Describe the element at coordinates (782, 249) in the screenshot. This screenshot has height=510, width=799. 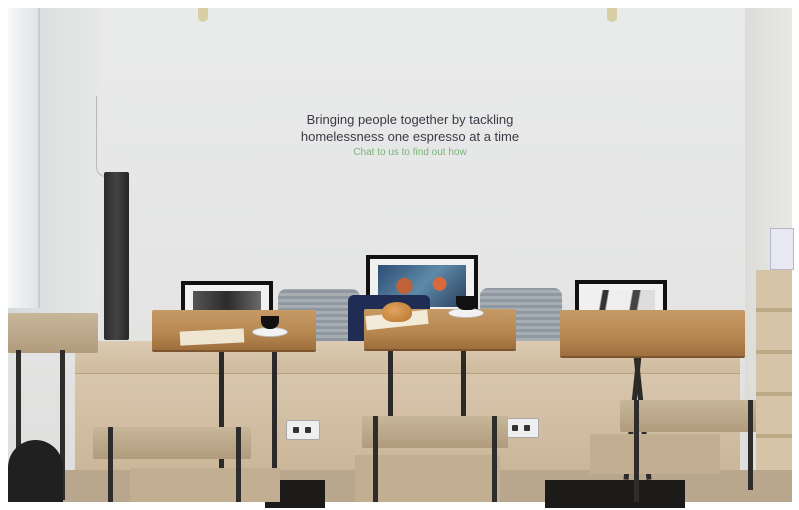
I see `counter-sign` at that location.